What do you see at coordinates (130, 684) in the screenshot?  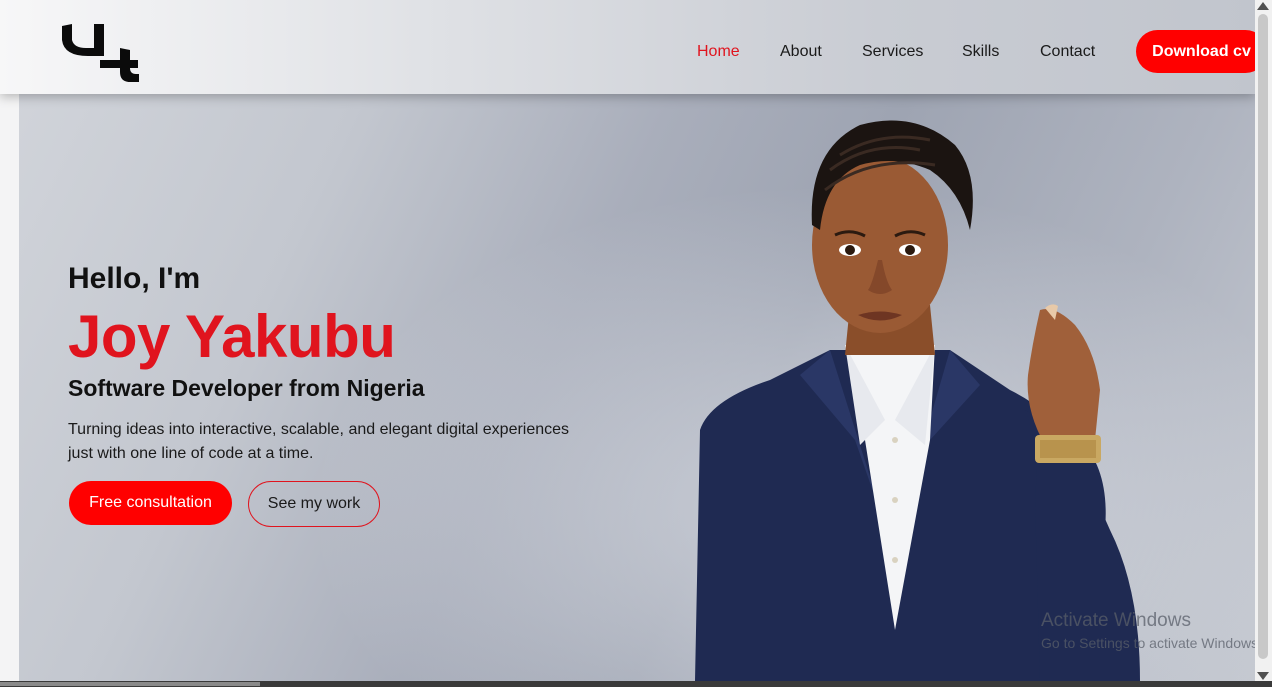 I see `horizontal-scroll-thumb` at bounding box center [130, 684].